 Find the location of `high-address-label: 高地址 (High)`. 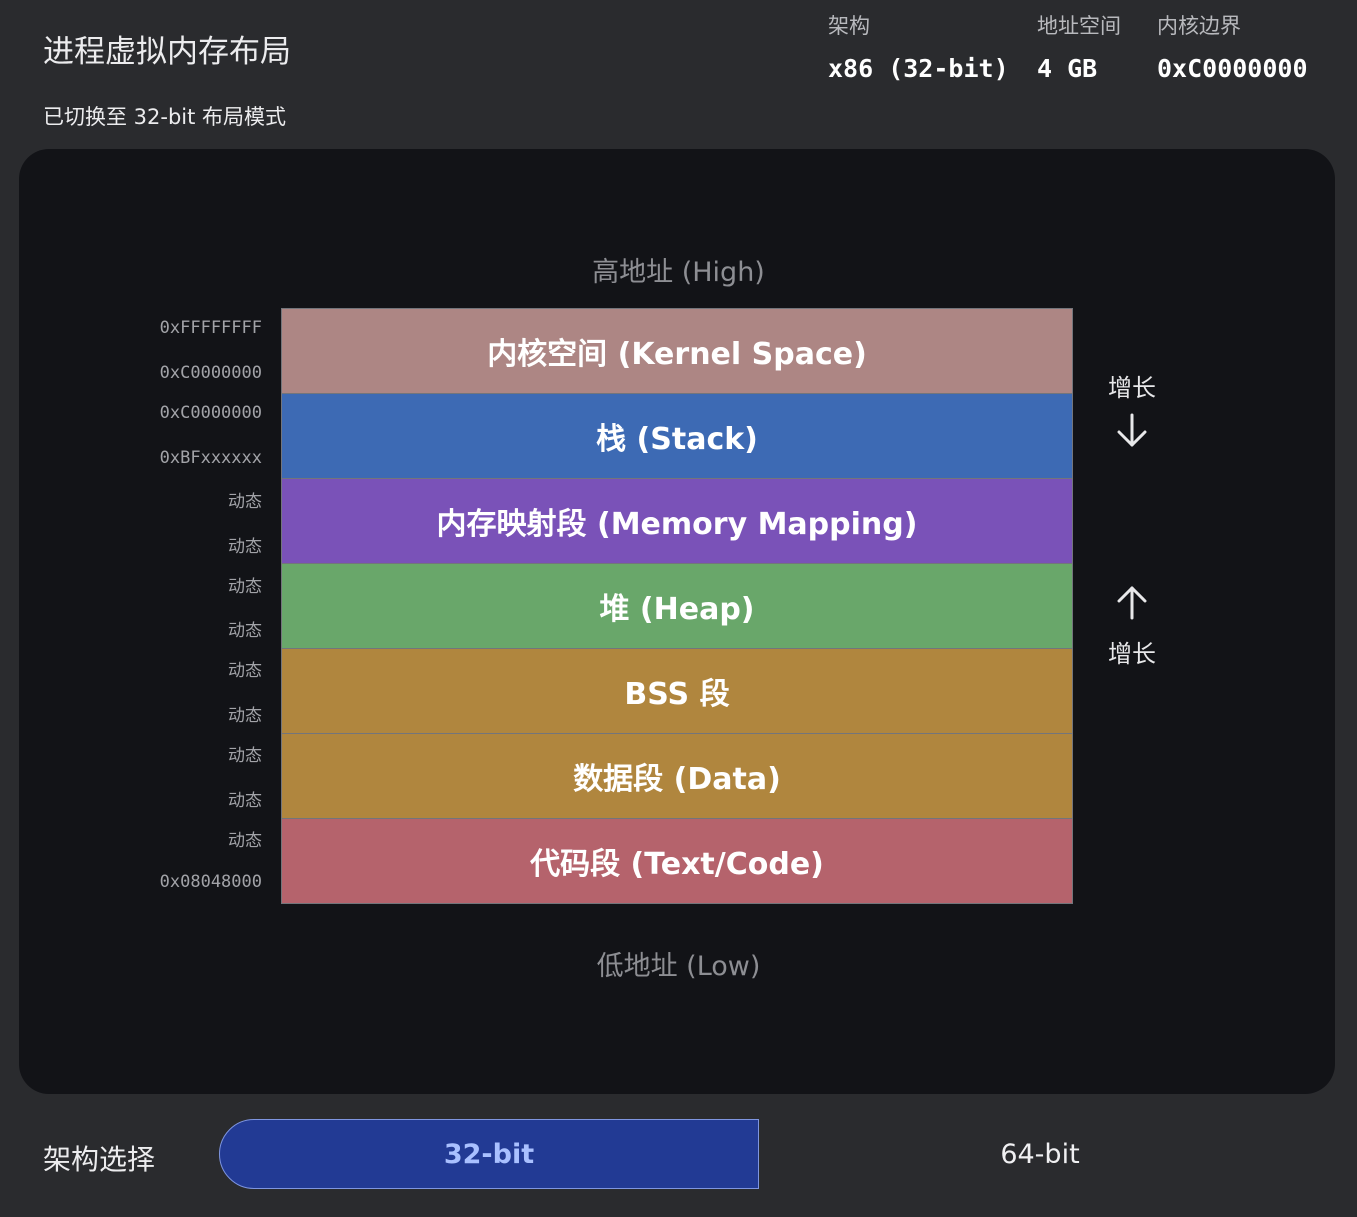

high-address-label: 高地址 (High) is located at coordinates (678, 272).